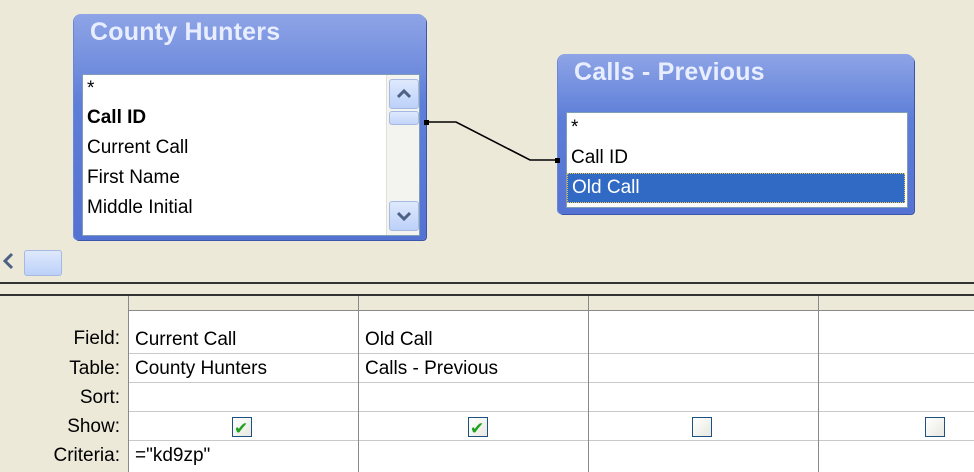  What do you see at coordinates (474, 368) in the screenshot?
I see `table-cell: Calls - Previous` at bounding box center [474, 368].